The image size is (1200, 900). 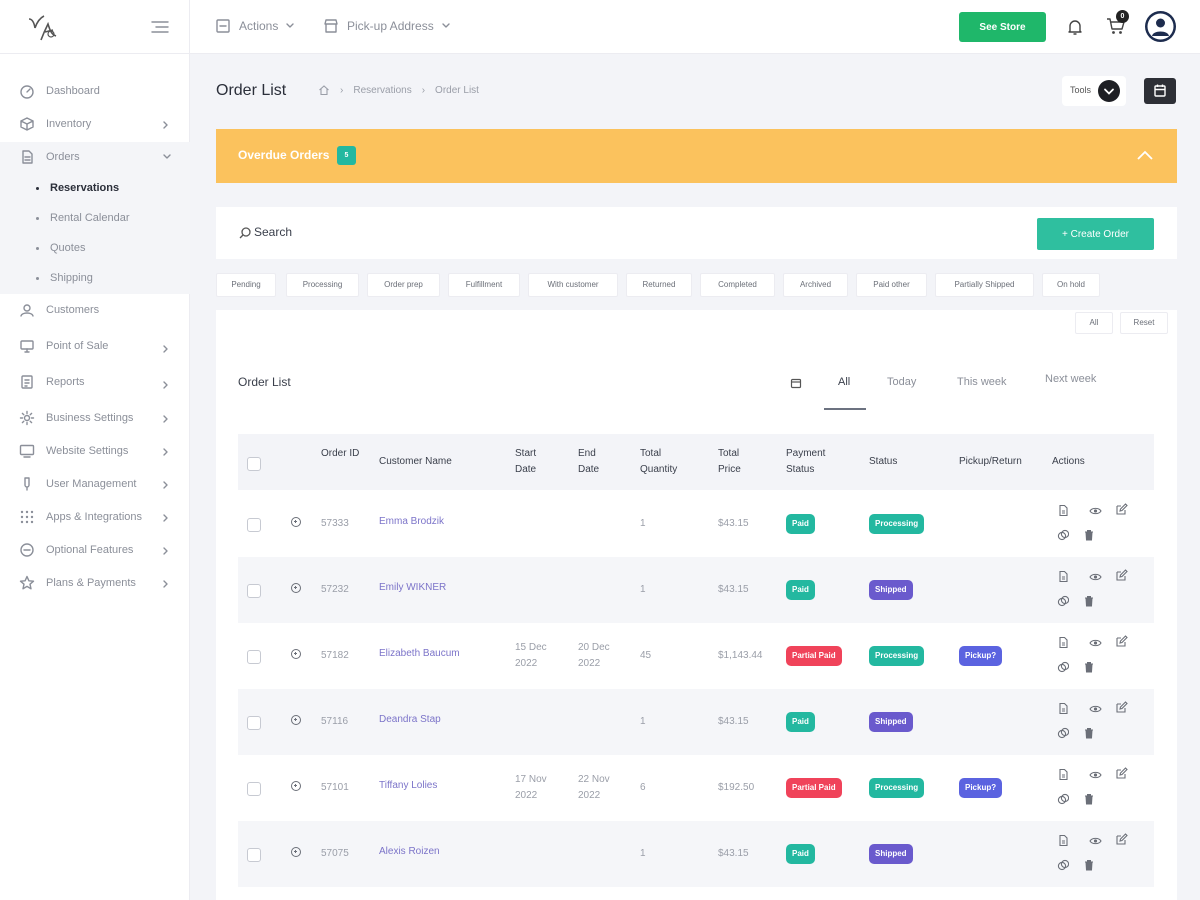 I want to click on see-store-button: See Store, so click(x=1002, y=27).